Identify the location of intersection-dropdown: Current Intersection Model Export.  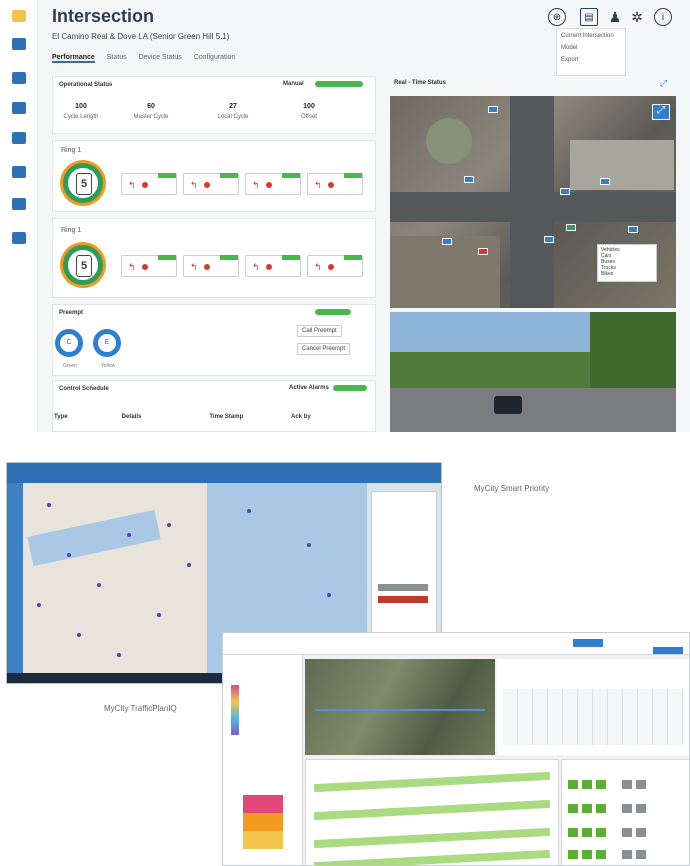
(591, 52).